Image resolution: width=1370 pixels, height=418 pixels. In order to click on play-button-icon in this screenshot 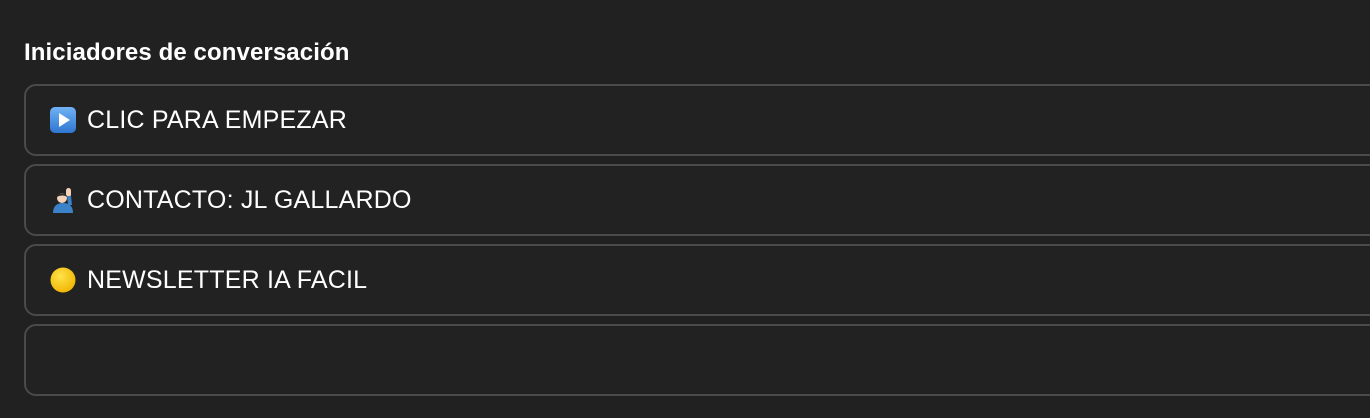, I will do `click(63, 120)`.